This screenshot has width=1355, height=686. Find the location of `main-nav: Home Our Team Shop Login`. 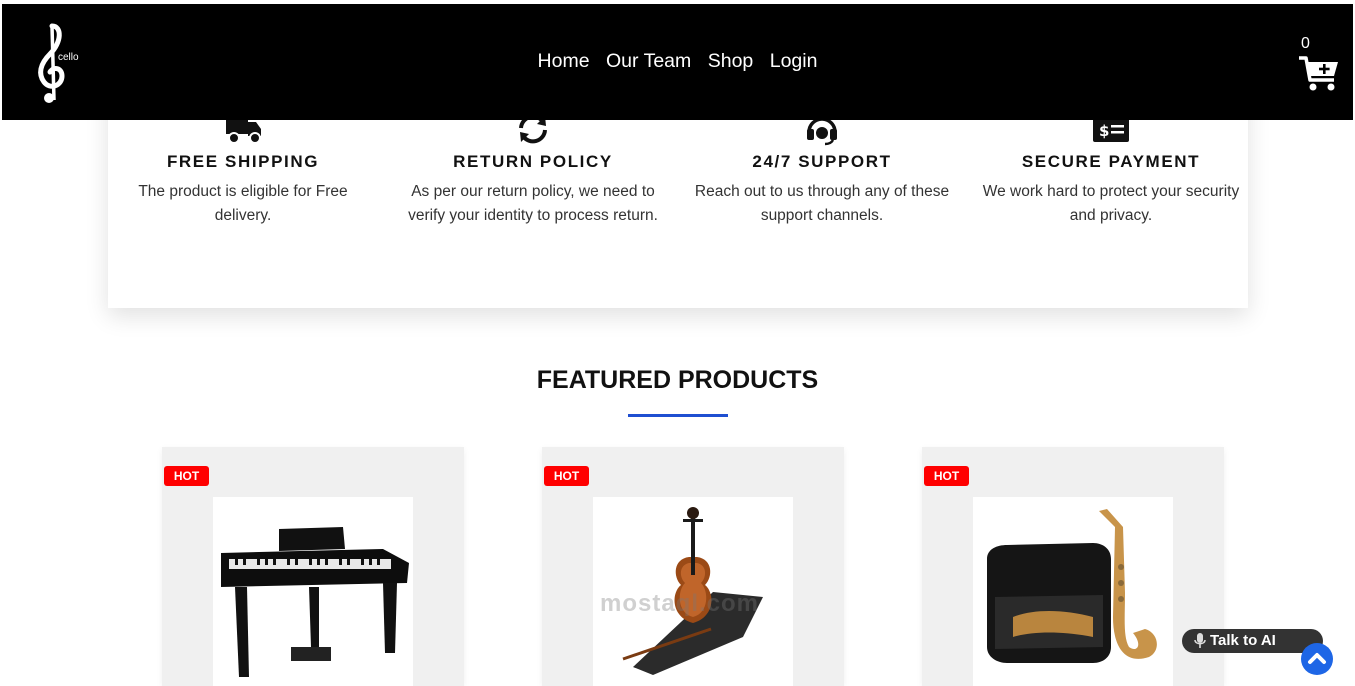

main-nav: Home Our Team Shop Login is located at coordinates (677, 61).